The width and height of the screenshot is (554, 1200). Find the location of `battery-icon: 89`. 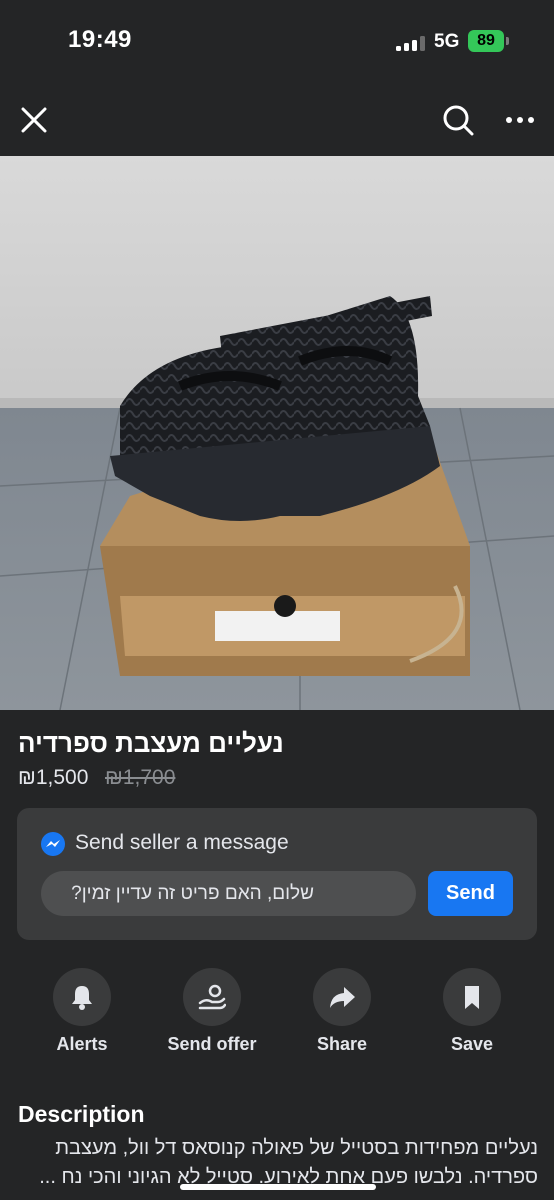

battery-icon: 89 is located at coordinates (486, 41).